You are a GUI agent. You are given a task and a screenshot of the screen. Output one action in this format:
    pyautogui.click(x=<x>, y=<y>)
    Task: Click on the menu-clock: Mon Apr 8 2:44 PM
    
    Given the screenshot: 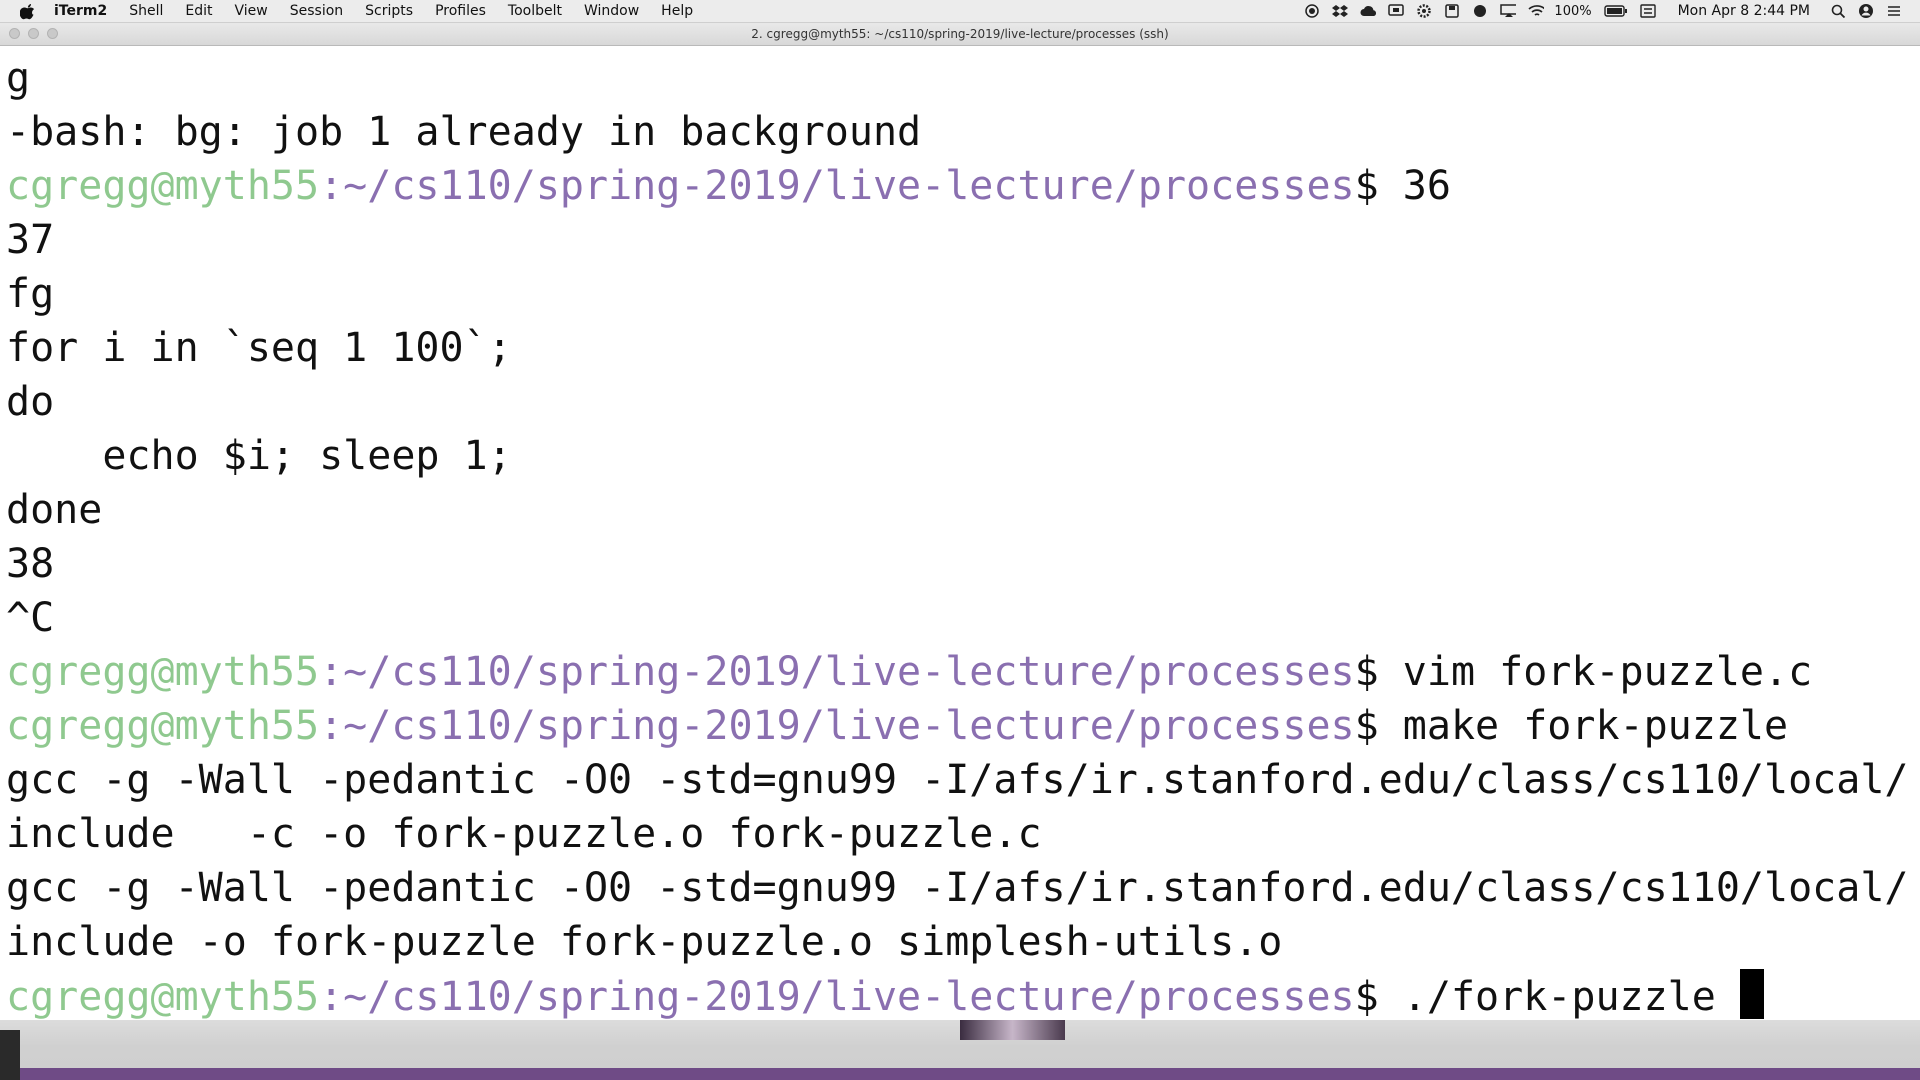 What is the action you would take?
    pyautogui.click(x=1744, y=11)
    